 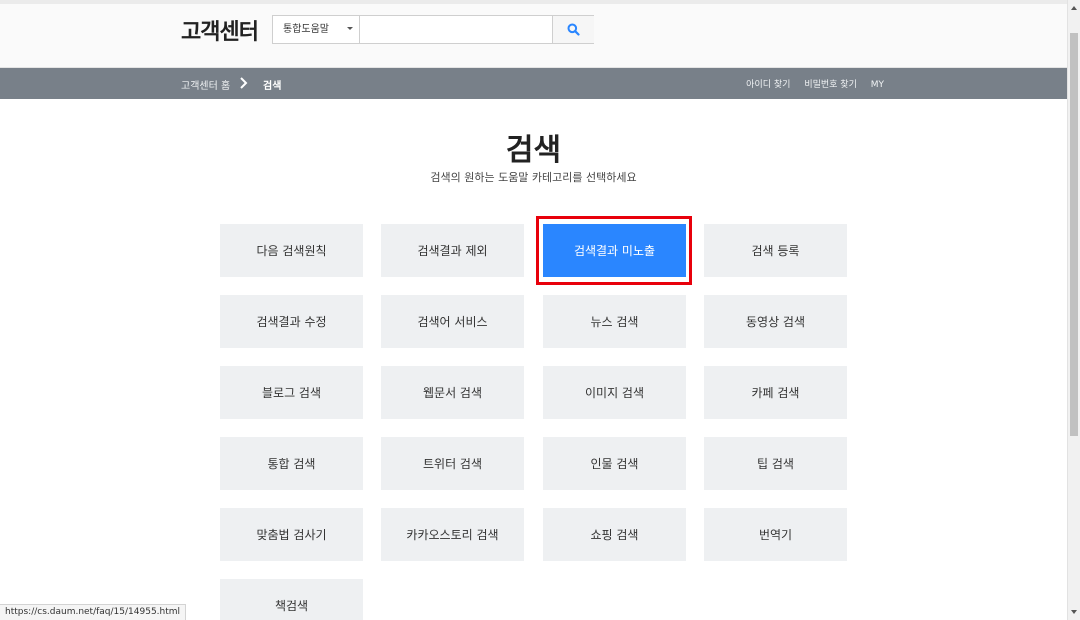 I want to click on status-bar-url: https://cs.daum.net/faq/15/14955.html, so click(x=93, y=612).